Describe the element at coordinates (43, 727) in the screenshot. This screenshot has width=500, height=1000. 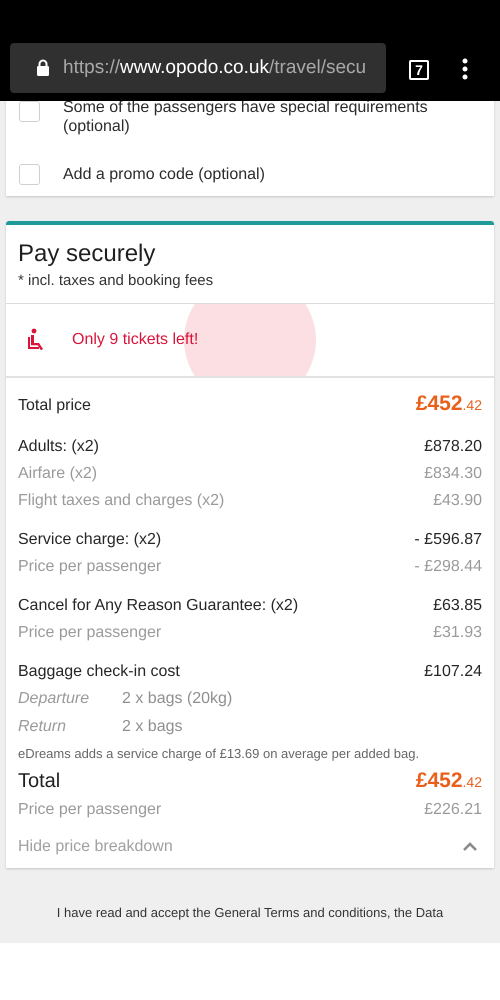
I see `leg-label: Return` at that location.